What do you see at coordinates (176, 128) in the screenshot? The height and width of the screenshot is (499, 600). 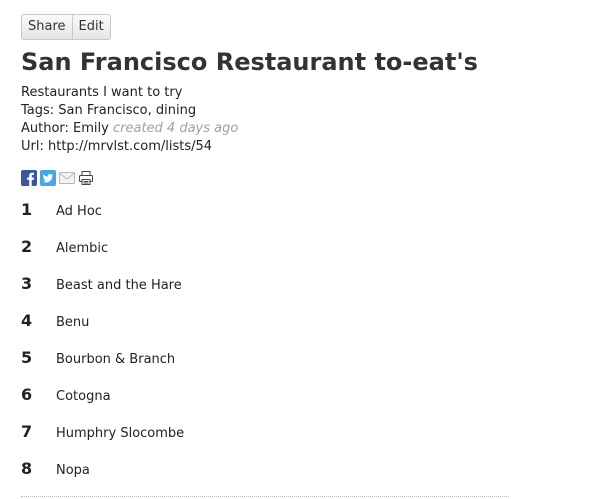 I see `list-created: created 4 days ago` at bounding box center [176, 128].